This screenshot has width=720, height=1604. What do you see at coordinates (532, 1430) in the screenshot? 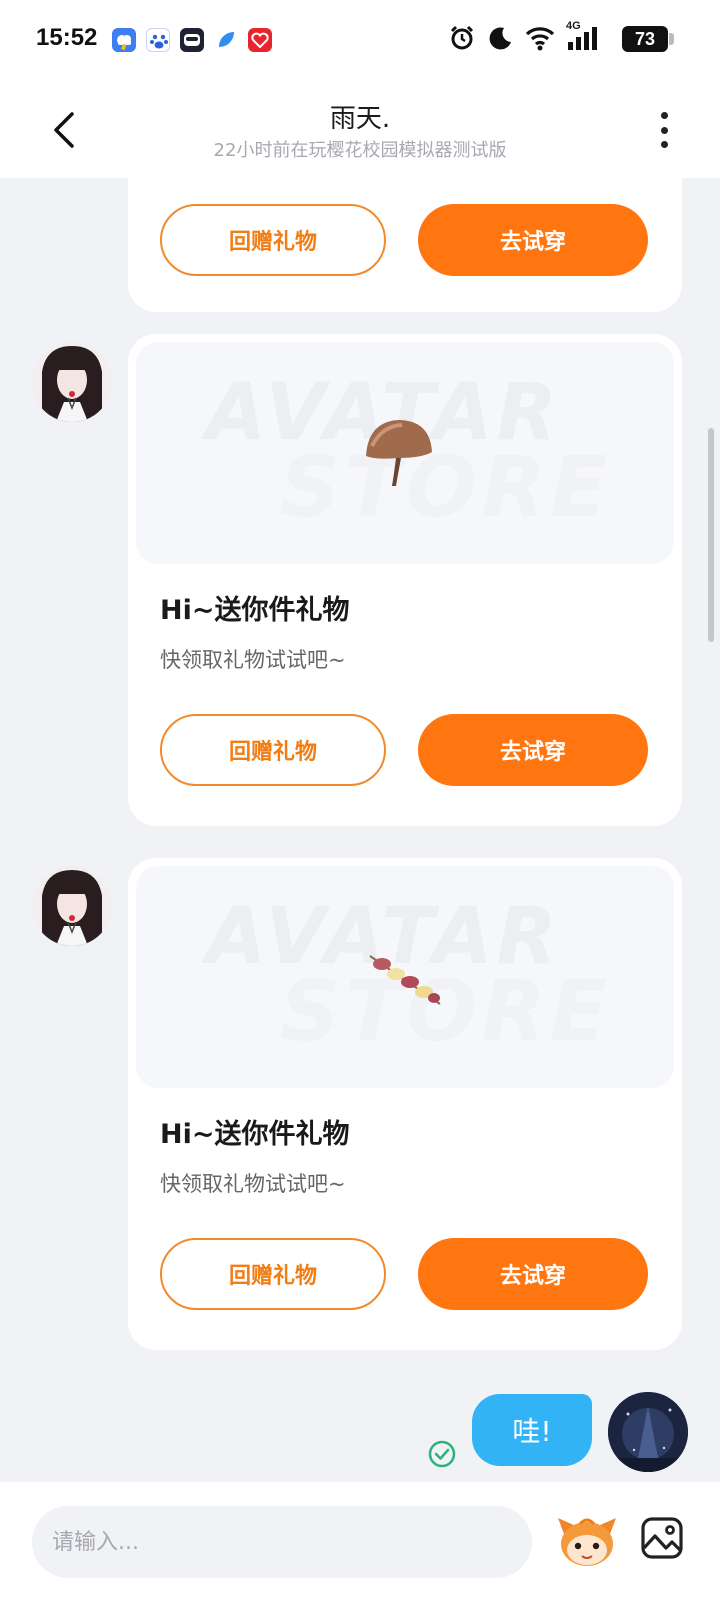
I see `my-message-bubble: 哇!` at bounding box center [532, 1430].